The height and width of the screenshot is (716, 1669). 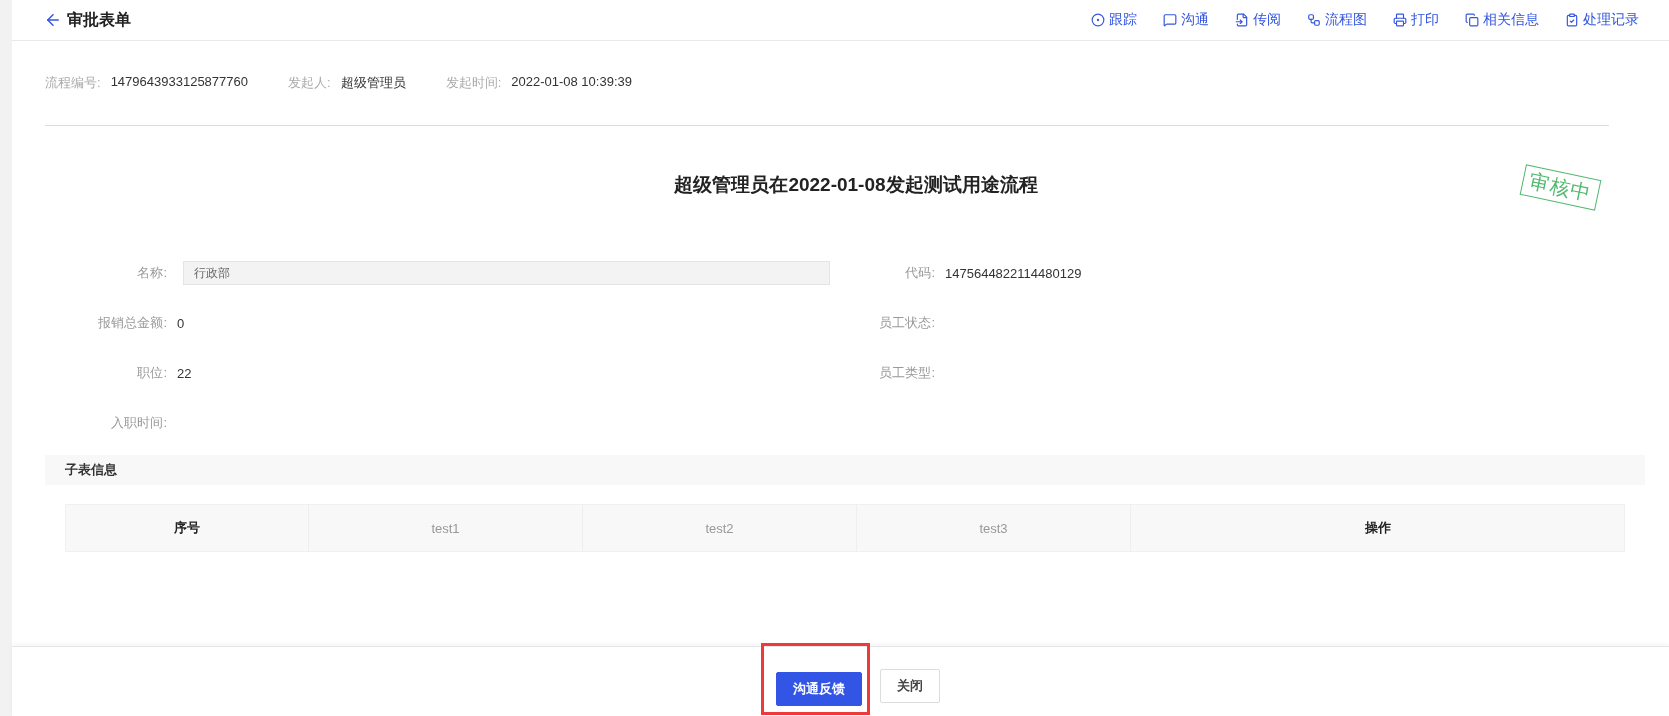 I want to click on clipboard-check-icon, so click(x=1572, y=20).